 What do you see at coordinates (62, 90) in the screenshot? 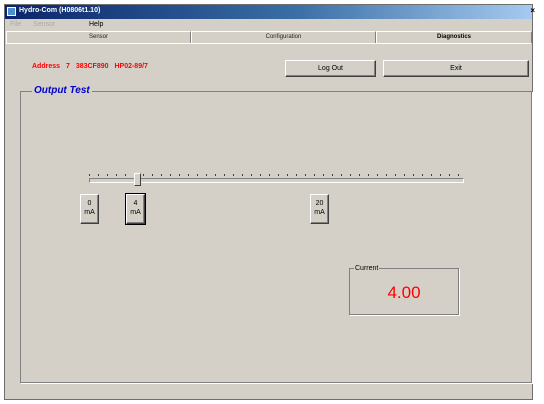
I see `output-test-title: Output Test` at bounding box center [62, 90].